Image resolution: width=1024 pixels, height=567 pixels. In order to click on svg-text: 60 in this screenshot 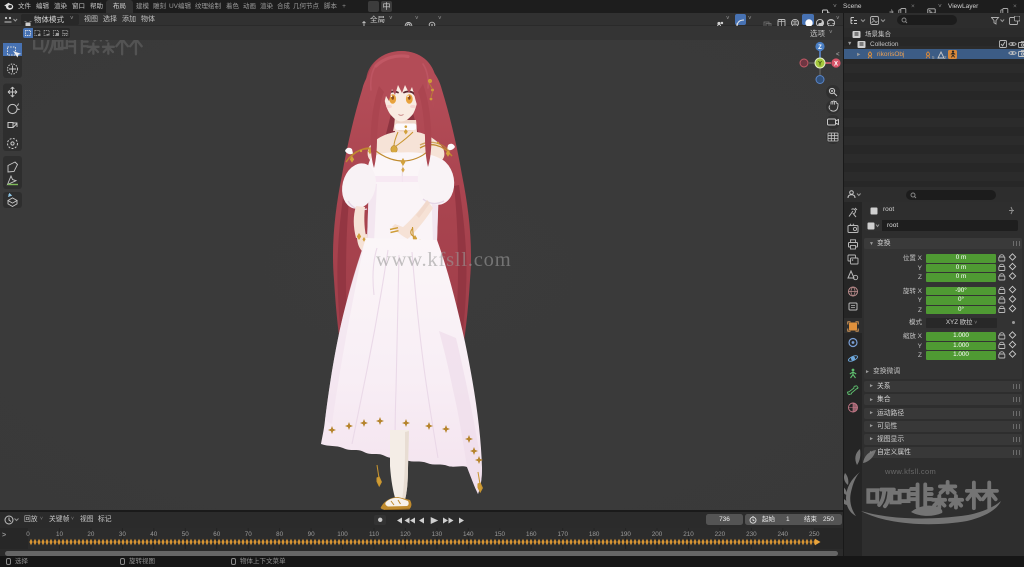, I will do `click(217, 534)`.